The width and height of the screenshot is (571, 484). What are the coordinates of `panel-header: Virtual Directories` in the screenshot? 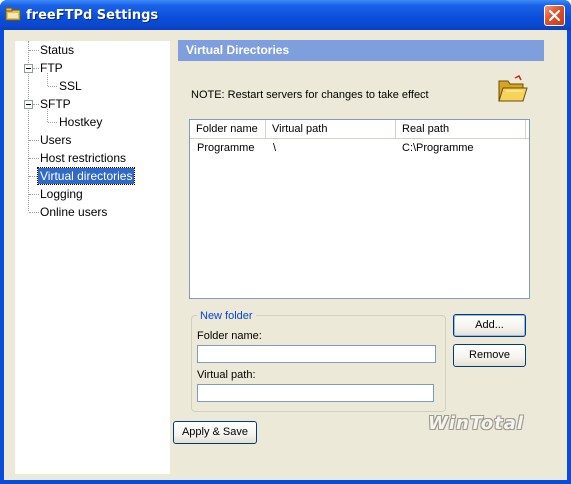 It's located at (361, 50).